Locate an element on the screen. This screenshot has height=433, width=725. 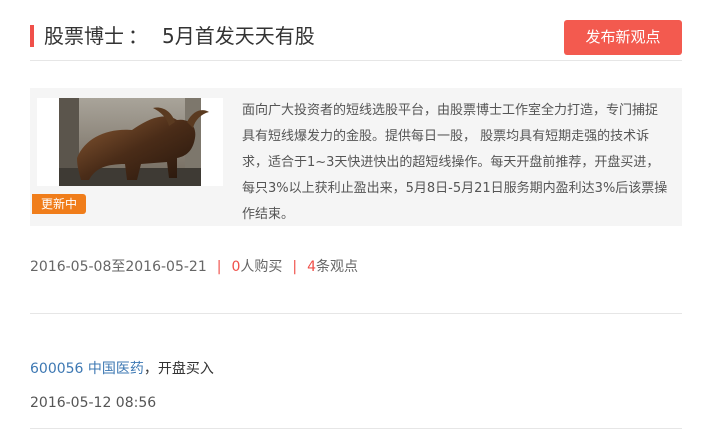
title-accent-bar is located at coordinates (32, 36).